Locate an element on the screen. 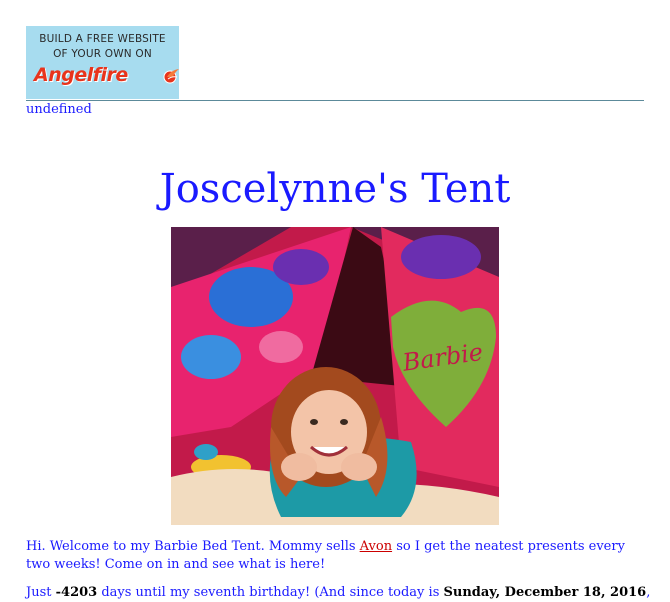  page-title: Joscelynne's Tent is located at coordinates (335, 189).